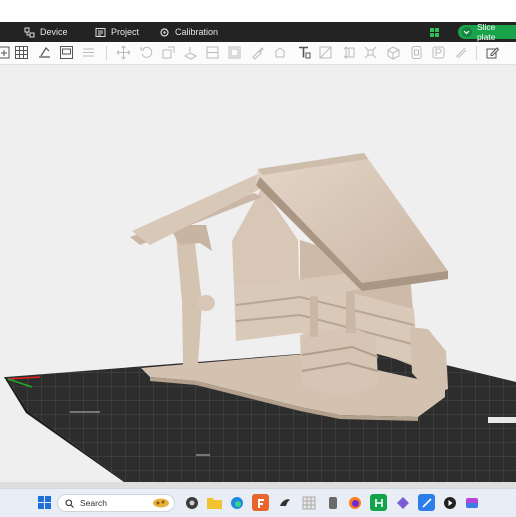  I want to click on app-purple-icon, so click(402, 502).